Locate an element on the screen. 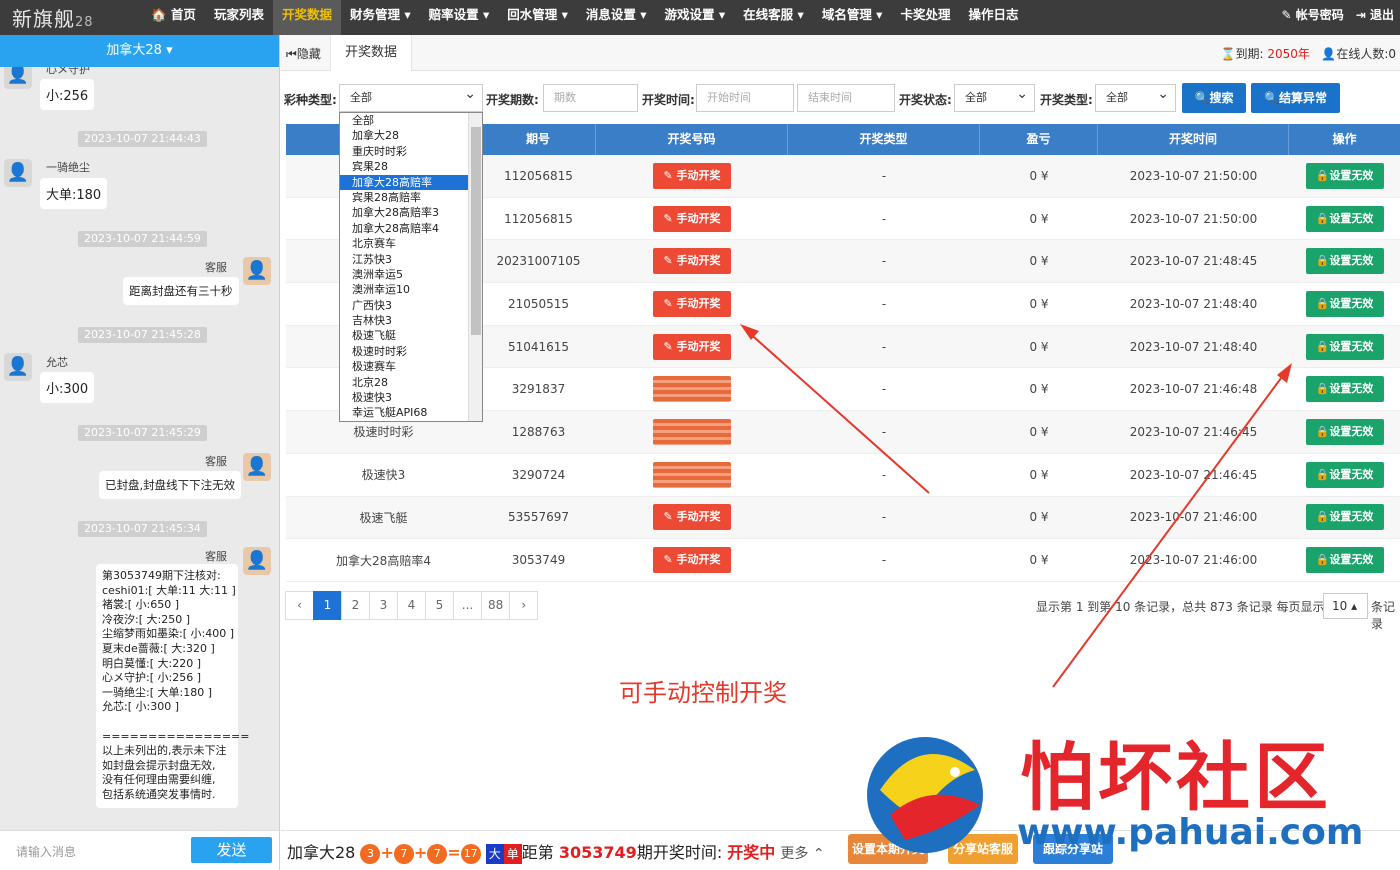 The image size is (1400, 870). chat-timestamp: 2023-10-07 21:44:59 is located at coordinates (142, 239).